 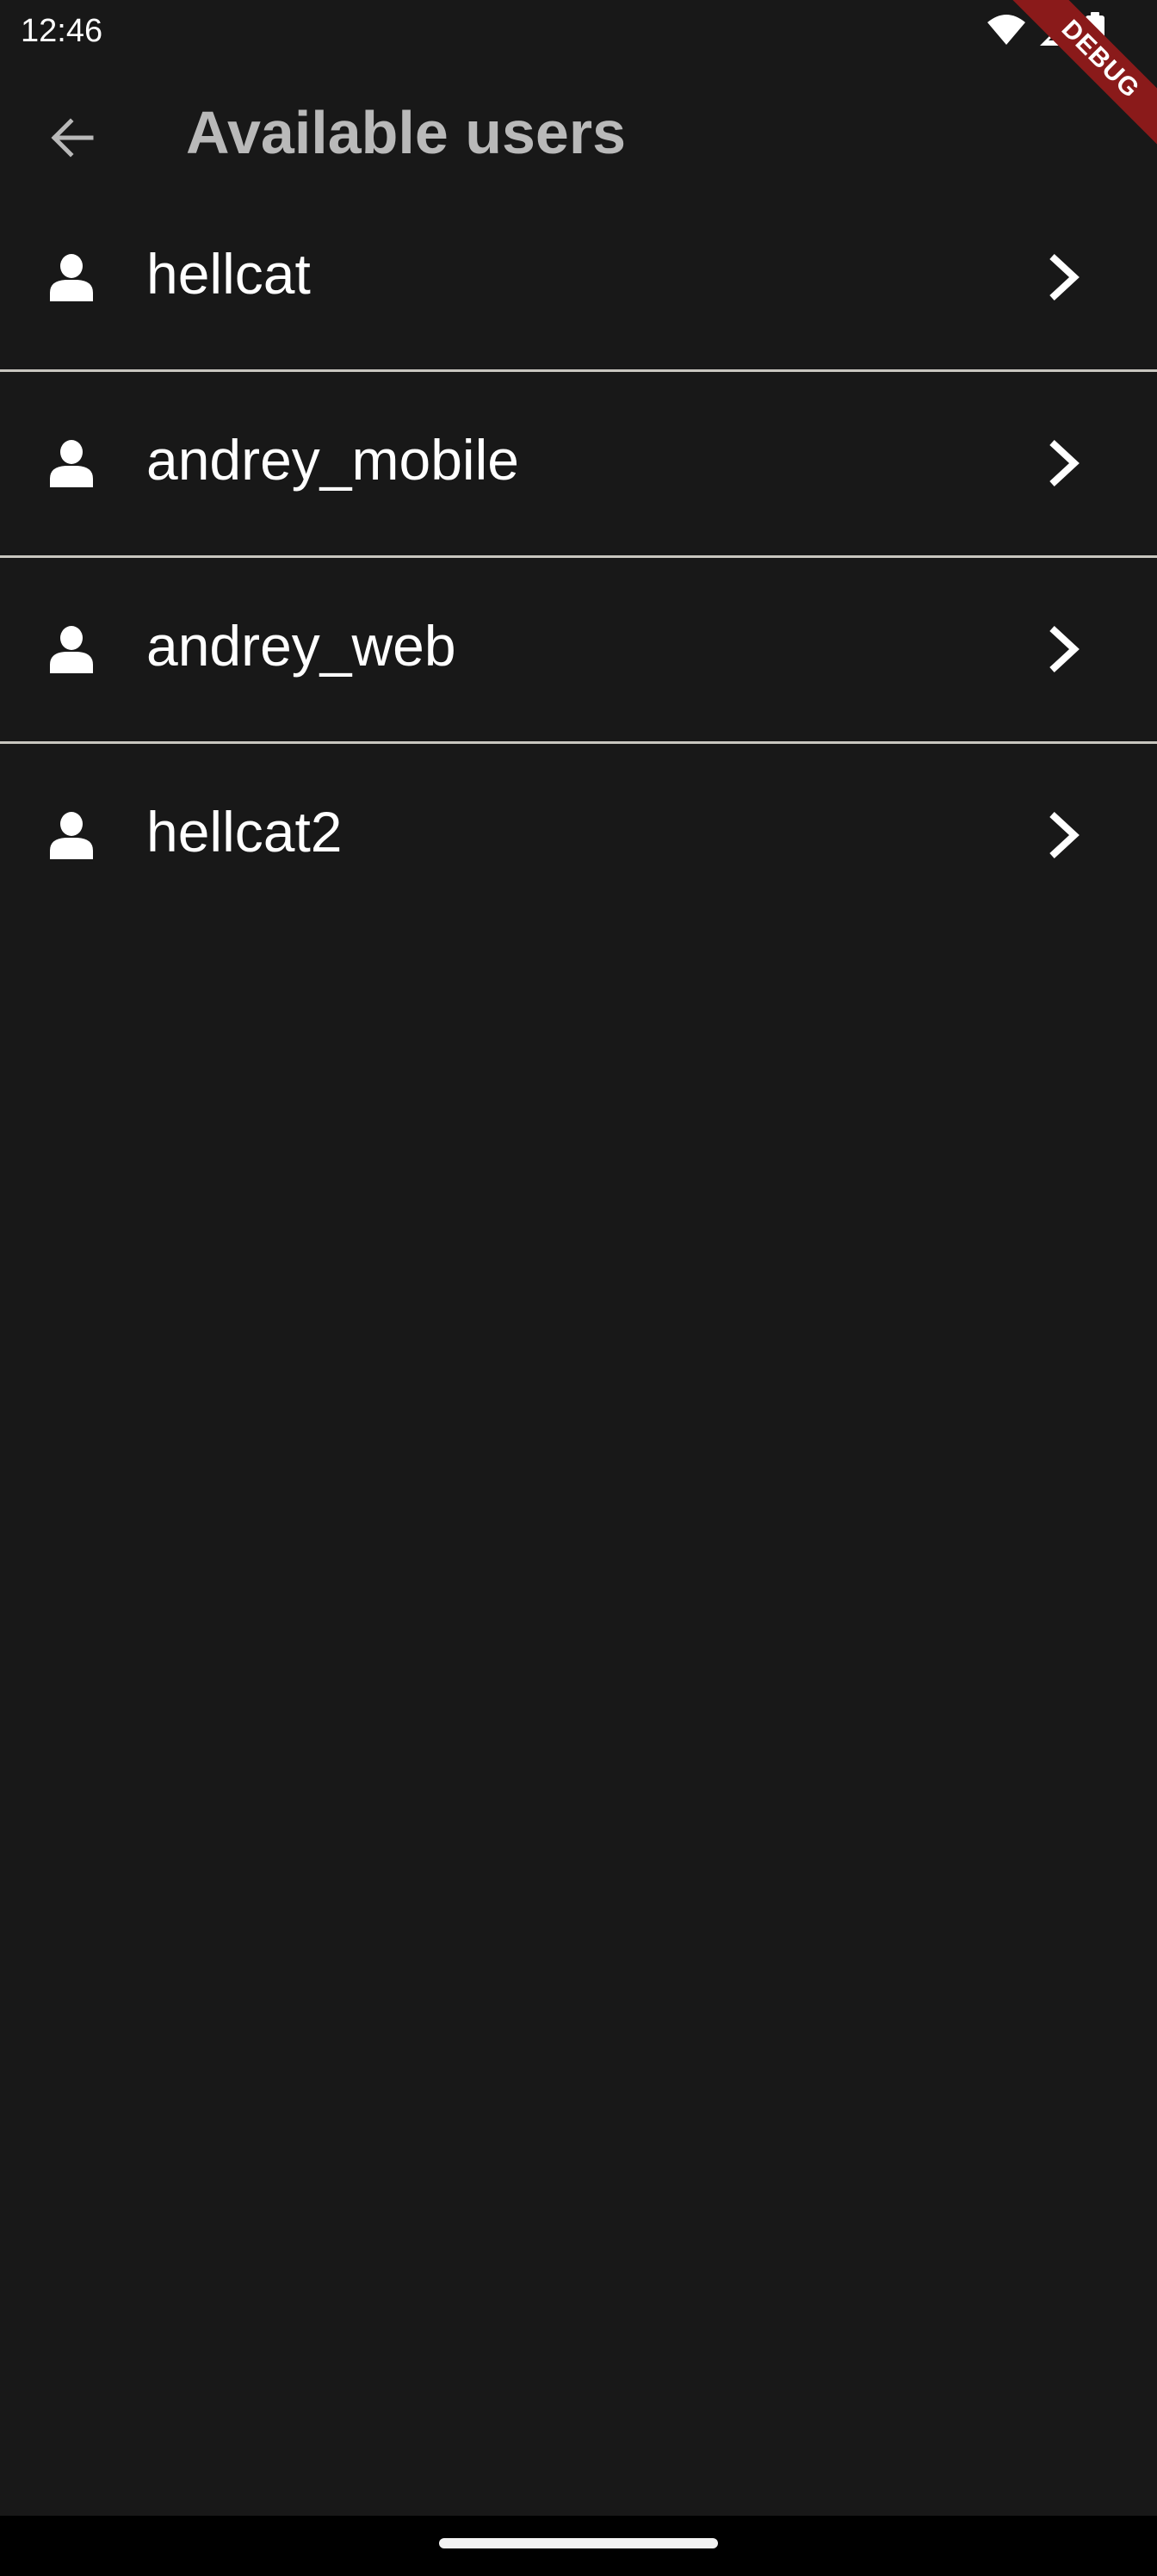 I want to click on user-list-item-andrey-web: andrey_web, so click(x=579, y=651).